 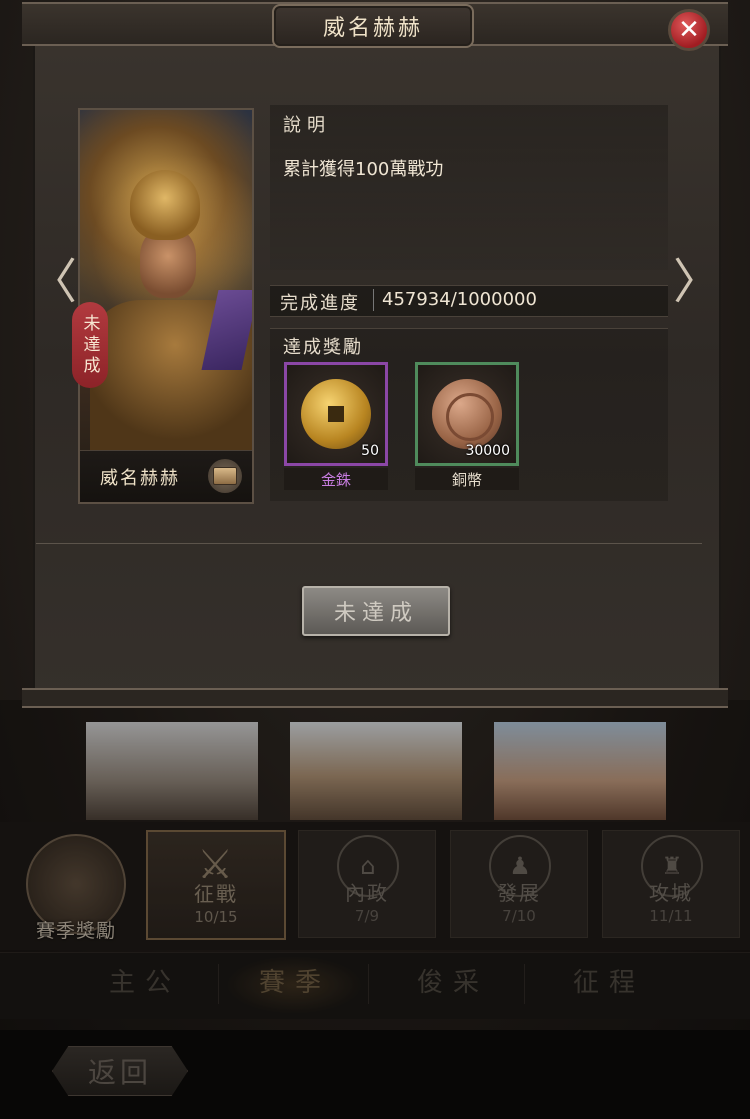 I want to click on status-tag: 未達成, so click(x=90, y=345).